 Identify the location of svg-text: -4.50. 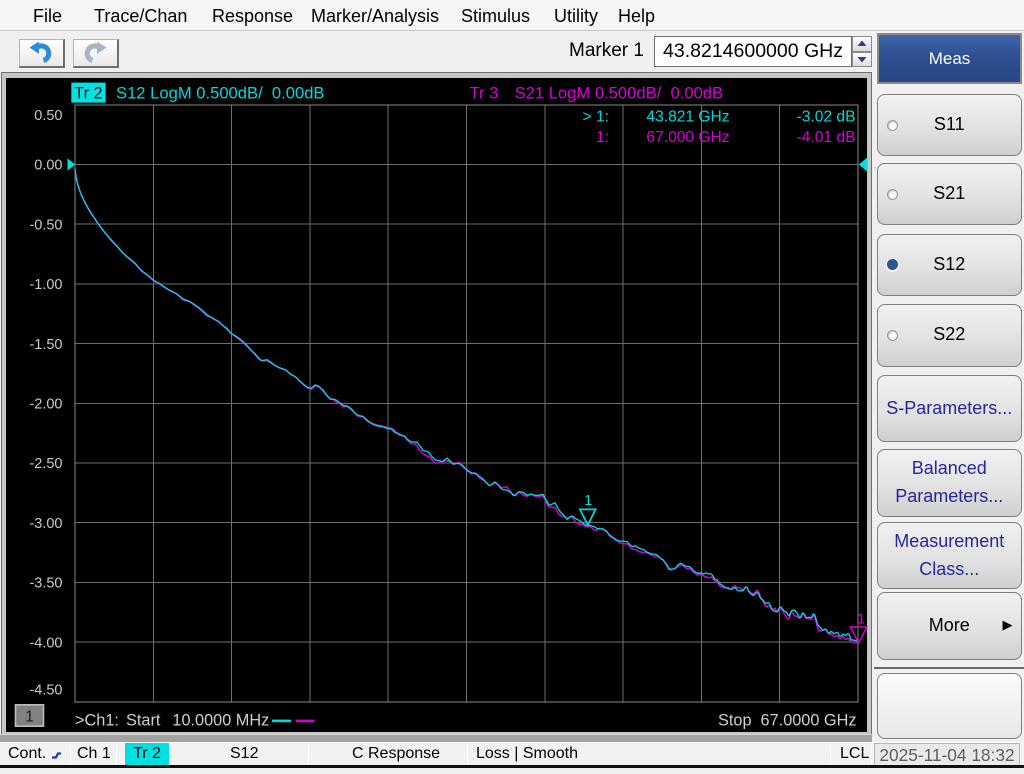
(45, 691).